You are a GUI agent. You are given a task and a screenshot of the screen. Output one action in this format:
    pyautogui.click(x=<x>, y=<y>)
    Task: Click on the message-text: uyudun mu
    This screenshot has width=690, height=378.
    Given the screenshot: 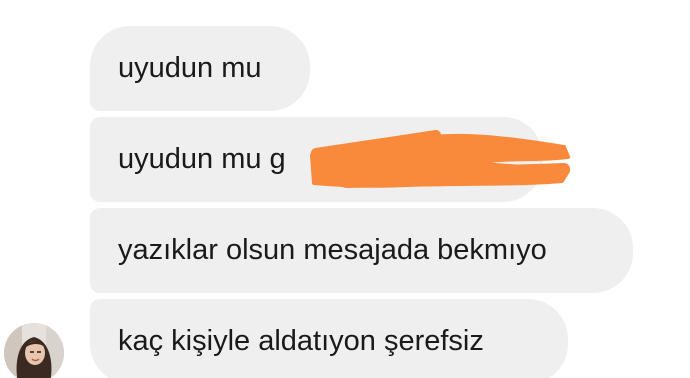 What is the action you would take?
    pyautogui.click(x=190, y=68)
    